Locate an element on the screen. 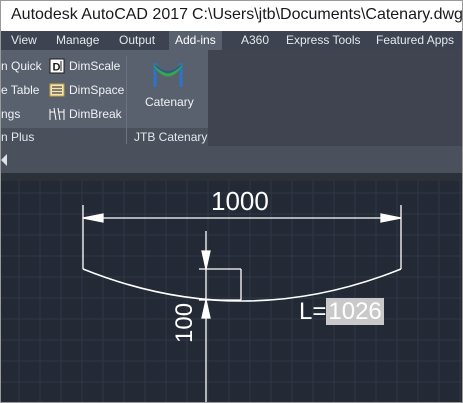 This screenshot has width=463, height=403. sag-arrow-top is located at coordinates (206, 260).